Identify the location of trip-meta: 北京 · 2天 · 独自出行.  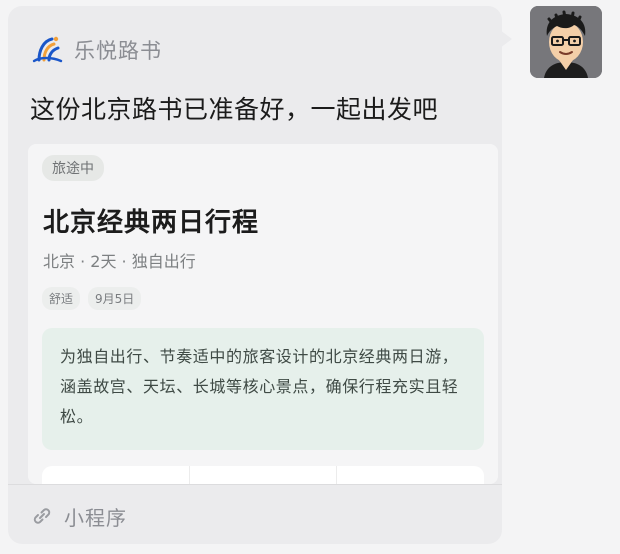
(119, 261).